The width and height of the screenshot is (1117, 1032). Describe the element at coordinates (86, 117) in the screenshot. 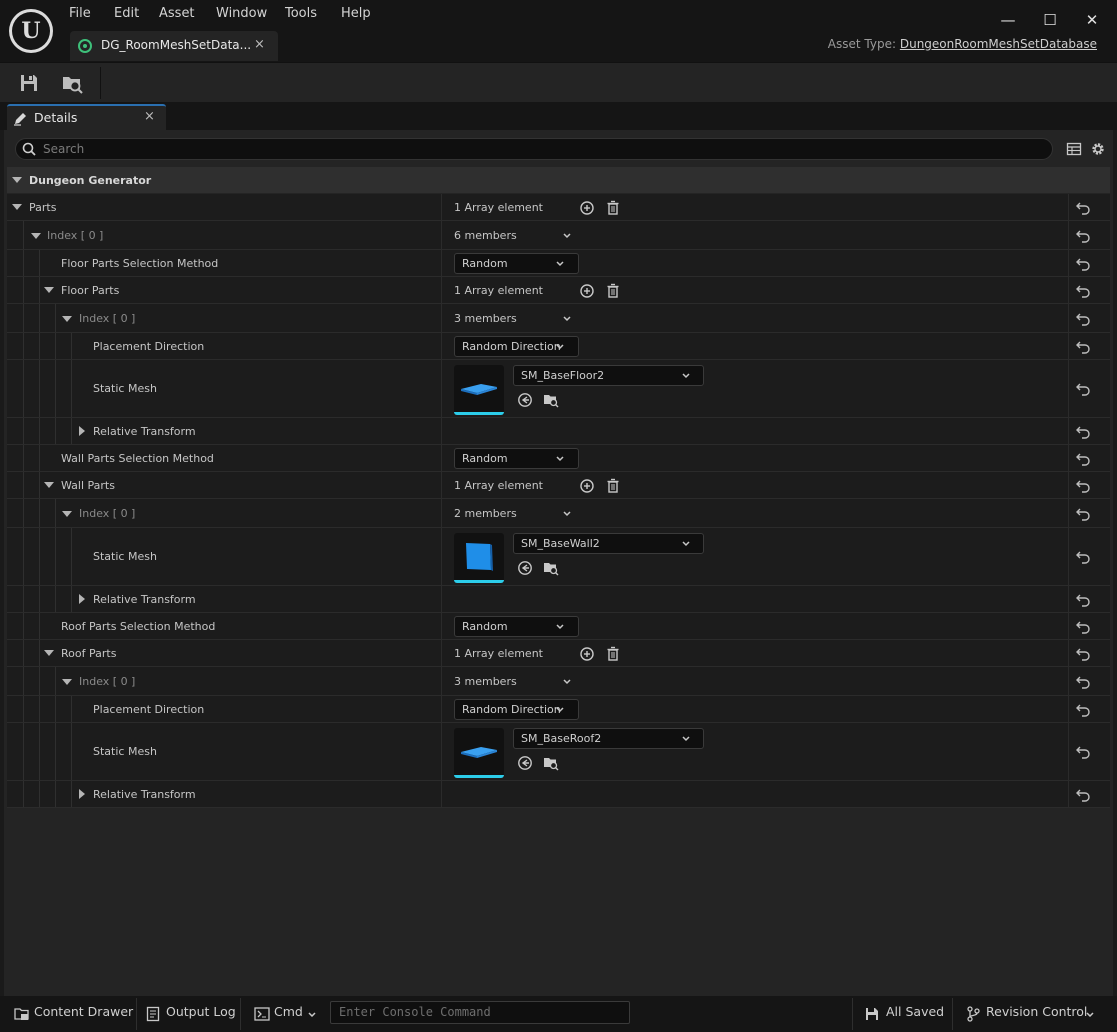

I see `details-tab: Details ×` at that location.